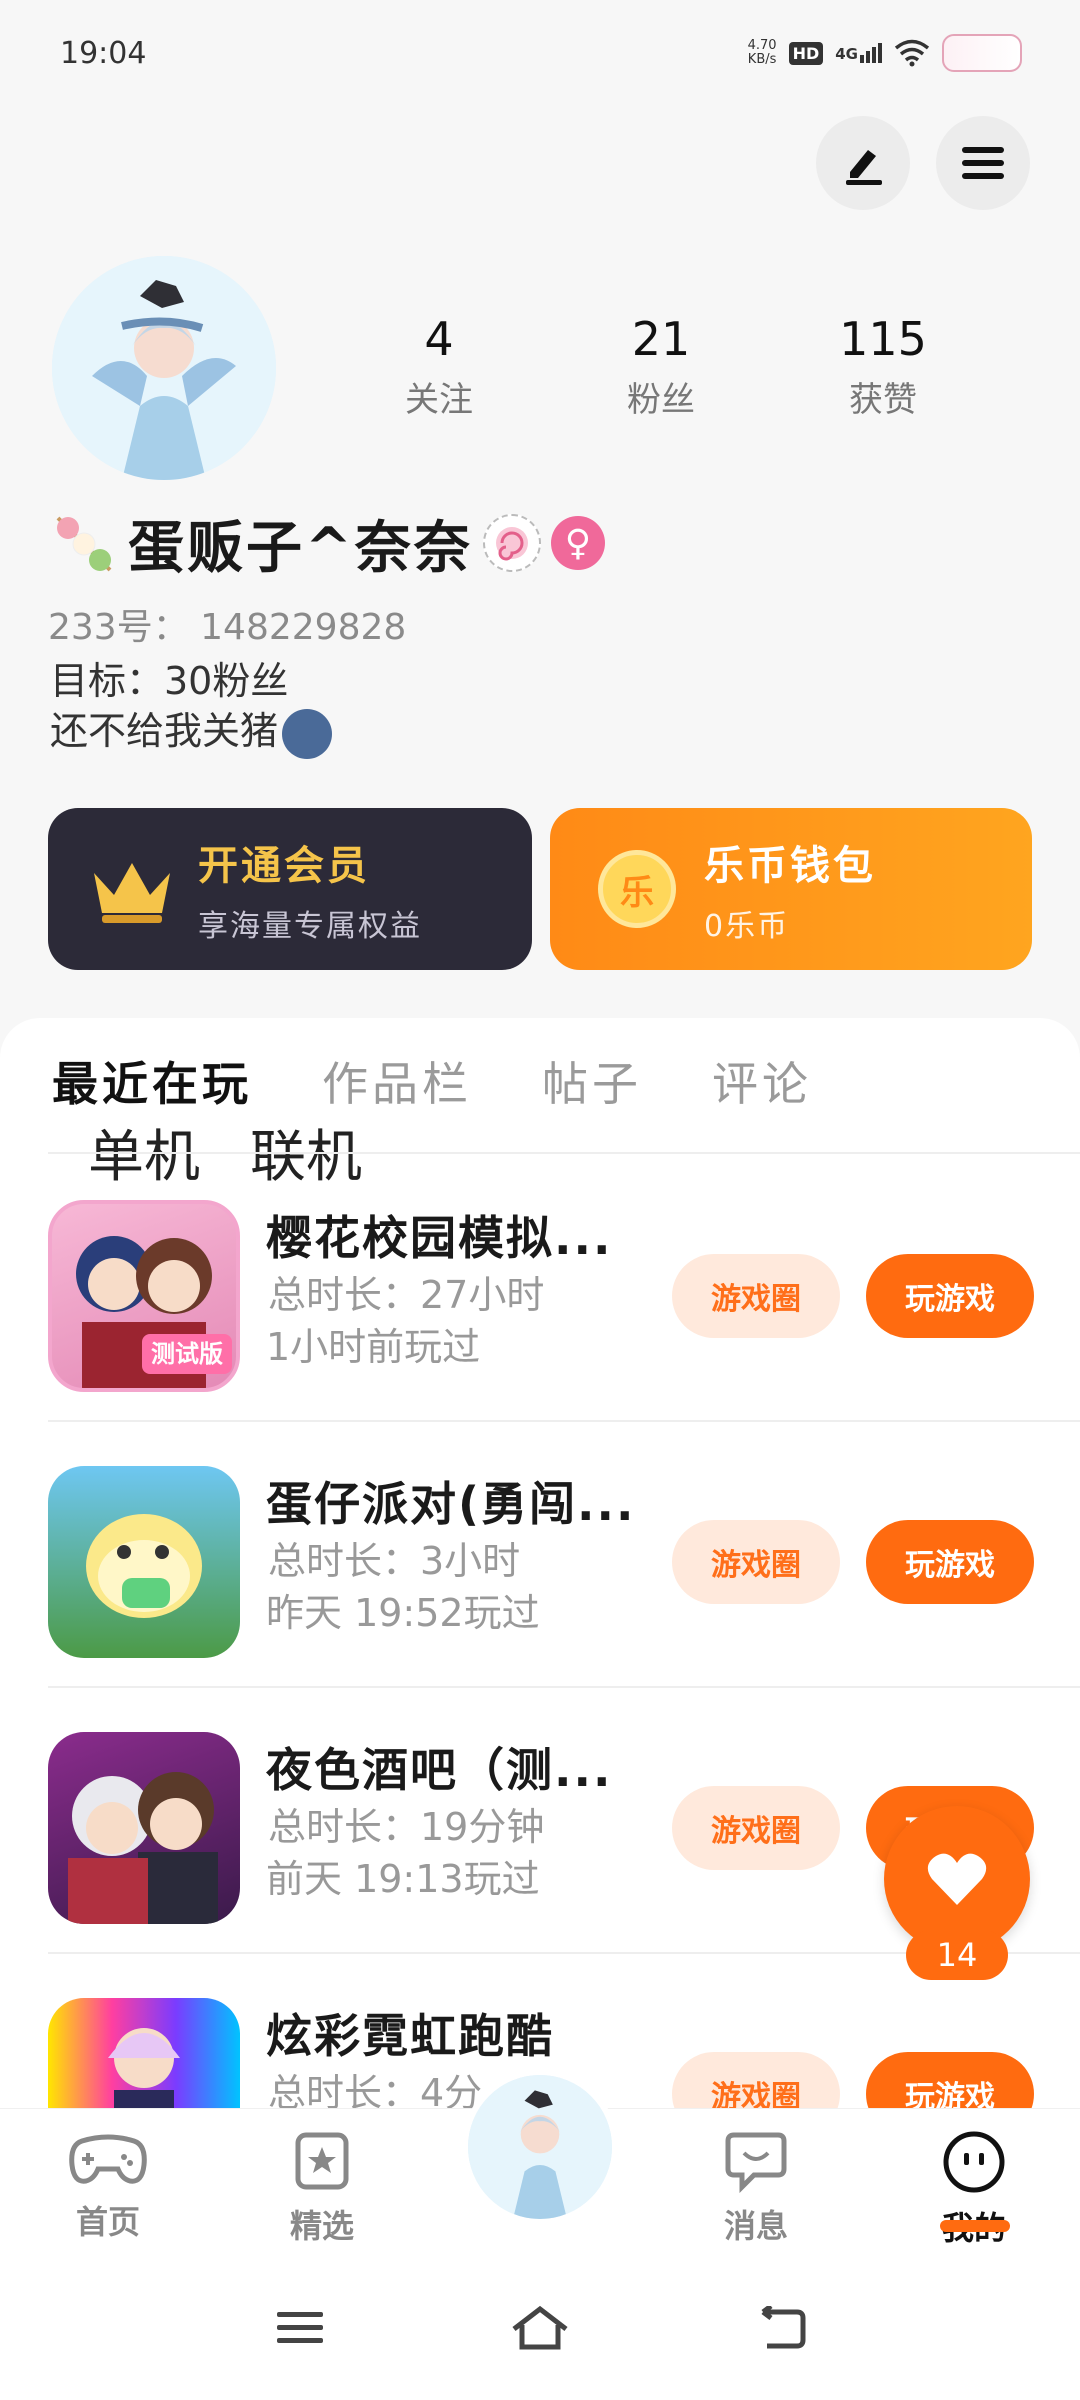 The width and height of the screenshot is (1080, 2400). I want to click on heart-icon, so click(957, 1879).